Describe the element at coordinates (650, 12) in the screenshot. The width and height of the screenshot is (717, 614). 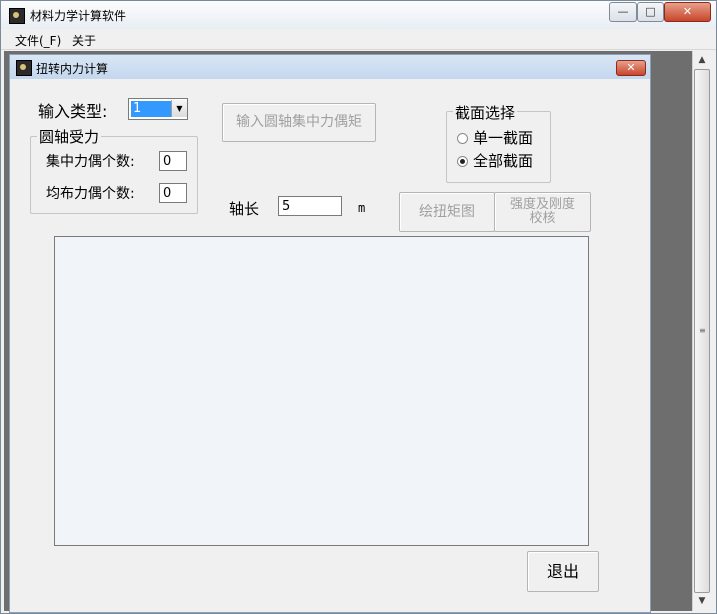
I see `maximize-button: □` at that location.